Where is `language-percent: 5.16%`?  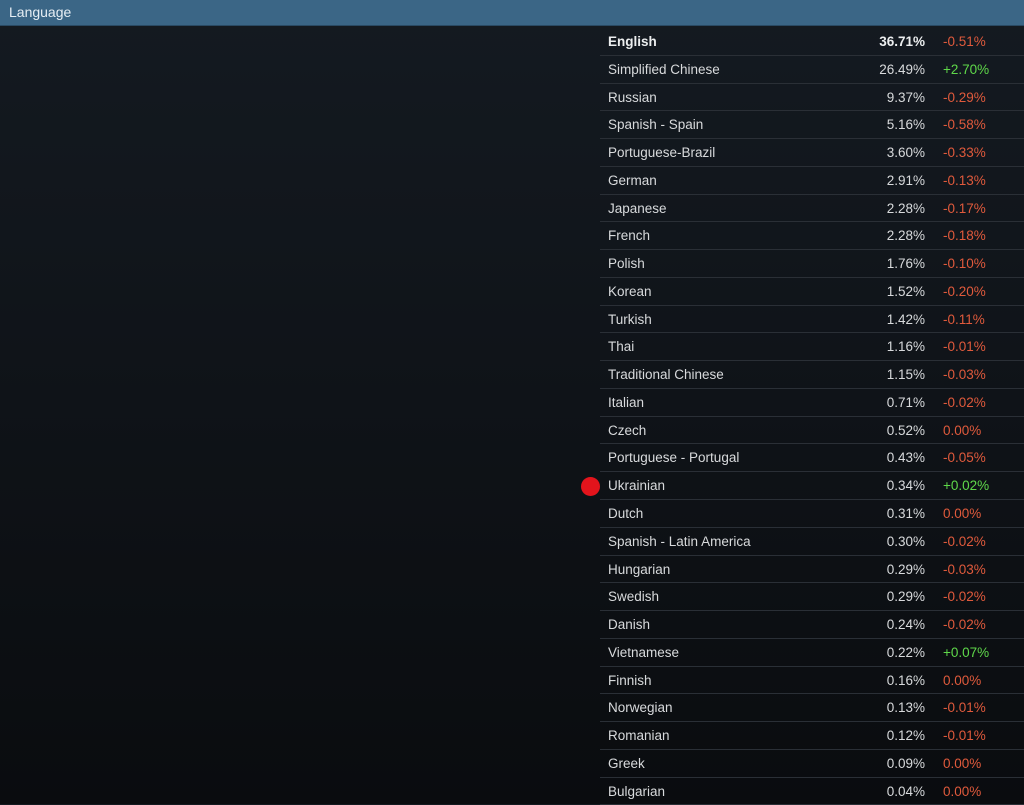
language-percent: 5.16% is located at coordinates (905, 125).